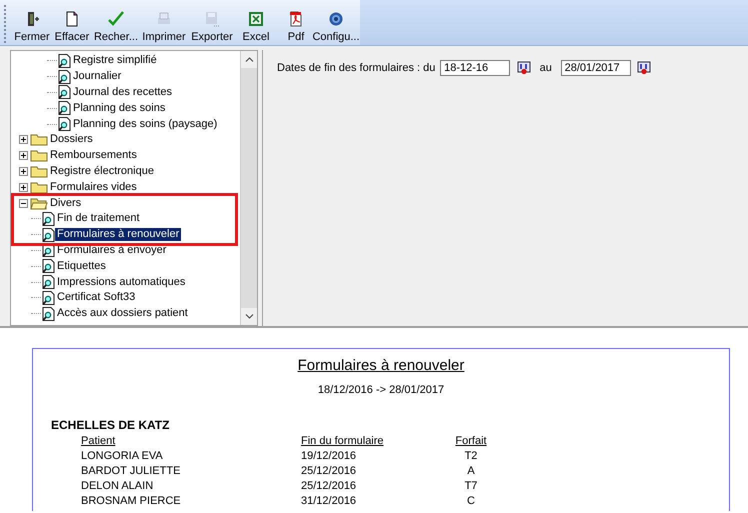 This screenshot has width=748, height=513. I want to click on tree-item: Remboursements, so click(93, 155).